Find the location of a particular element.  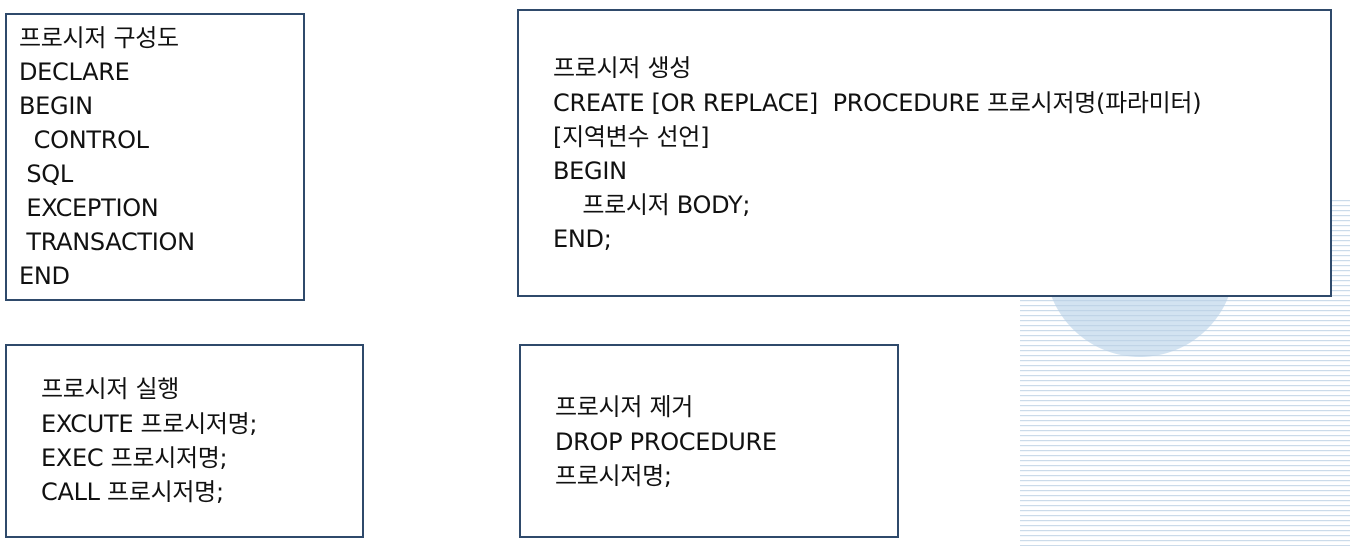

procedure-drop-box: 프로시저 제거 DROP PROCEDURE 프로시저명; is located at coordinates (709, 441).